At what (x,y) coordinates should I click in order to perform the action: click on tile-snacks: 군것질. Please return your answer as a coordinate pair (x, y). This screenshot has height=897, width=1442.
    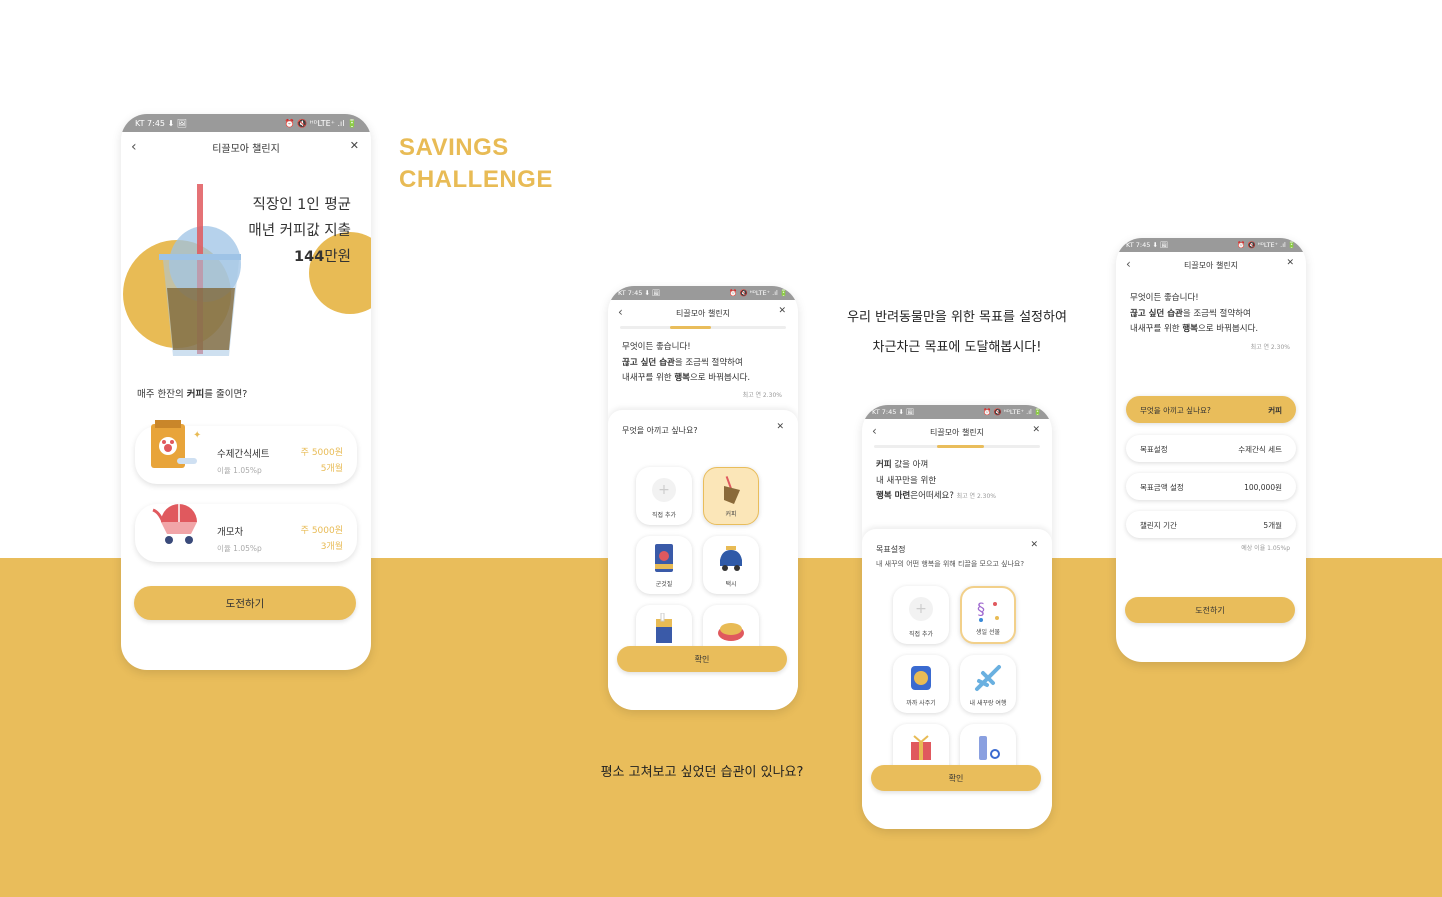
    Looking at the image, I should click on (664, 565).